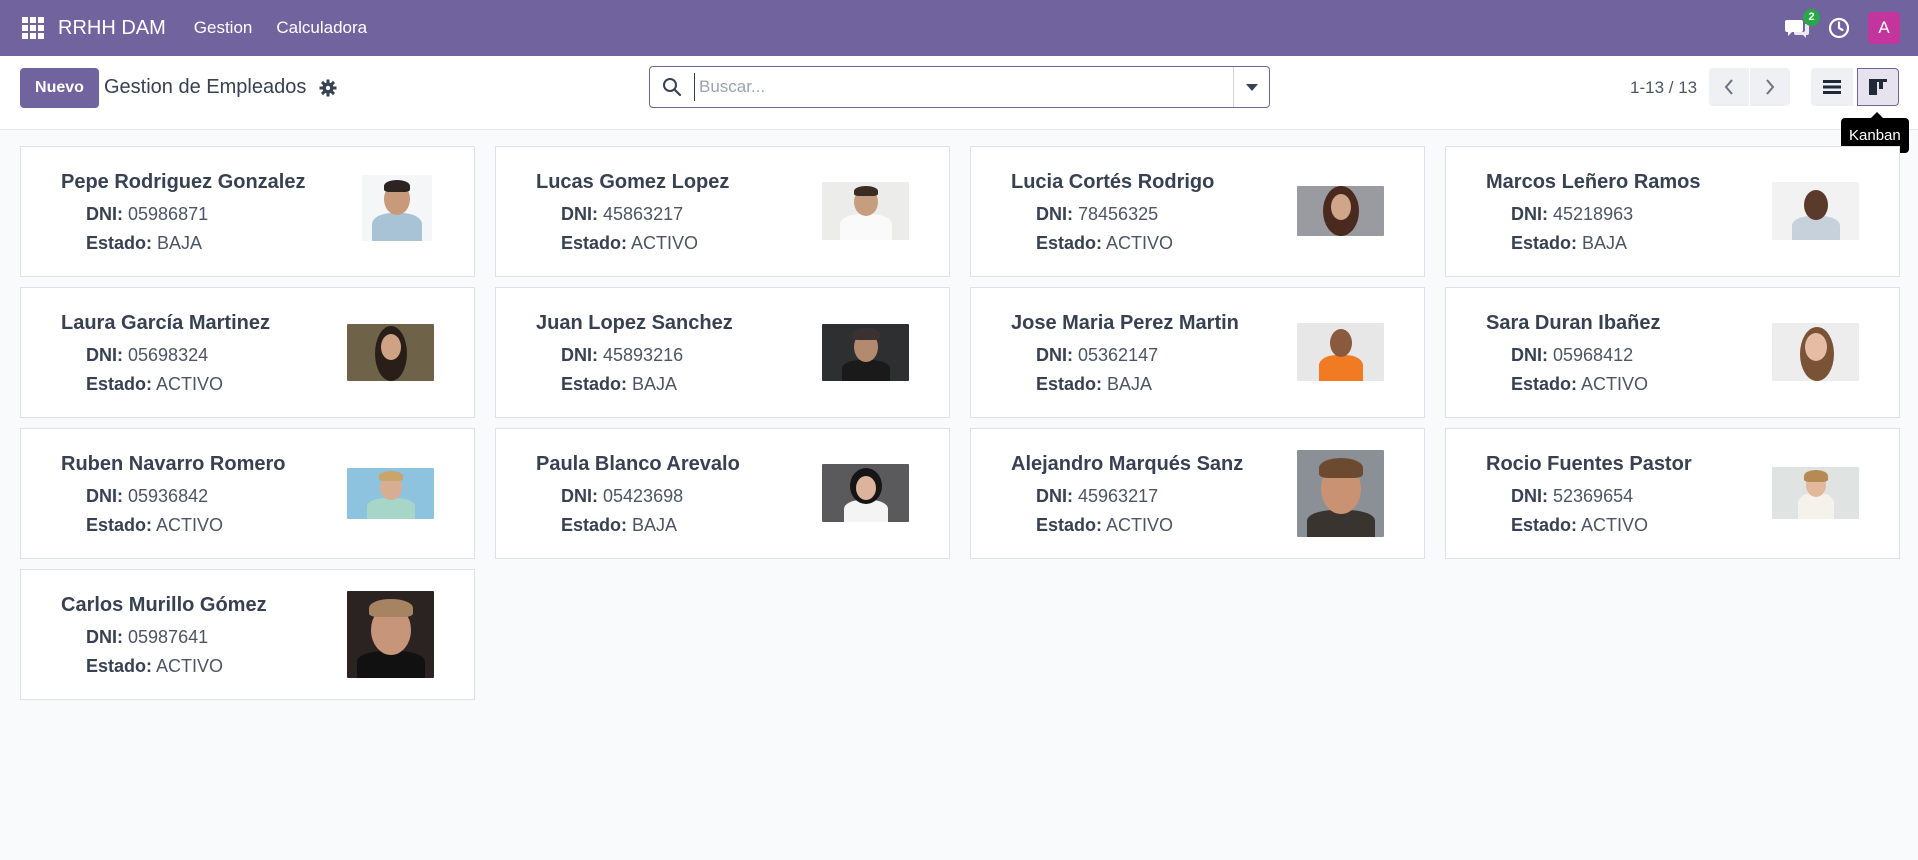  I want to click on dni-value: 45863217, so click(643, 214).